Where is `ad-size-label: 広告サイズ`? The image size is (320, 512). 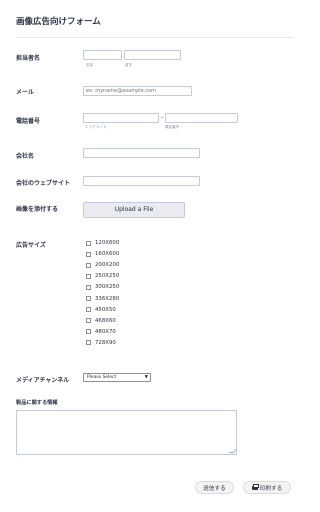 ad-size-label: 広告サイズ is located at coordinates (31, 245).